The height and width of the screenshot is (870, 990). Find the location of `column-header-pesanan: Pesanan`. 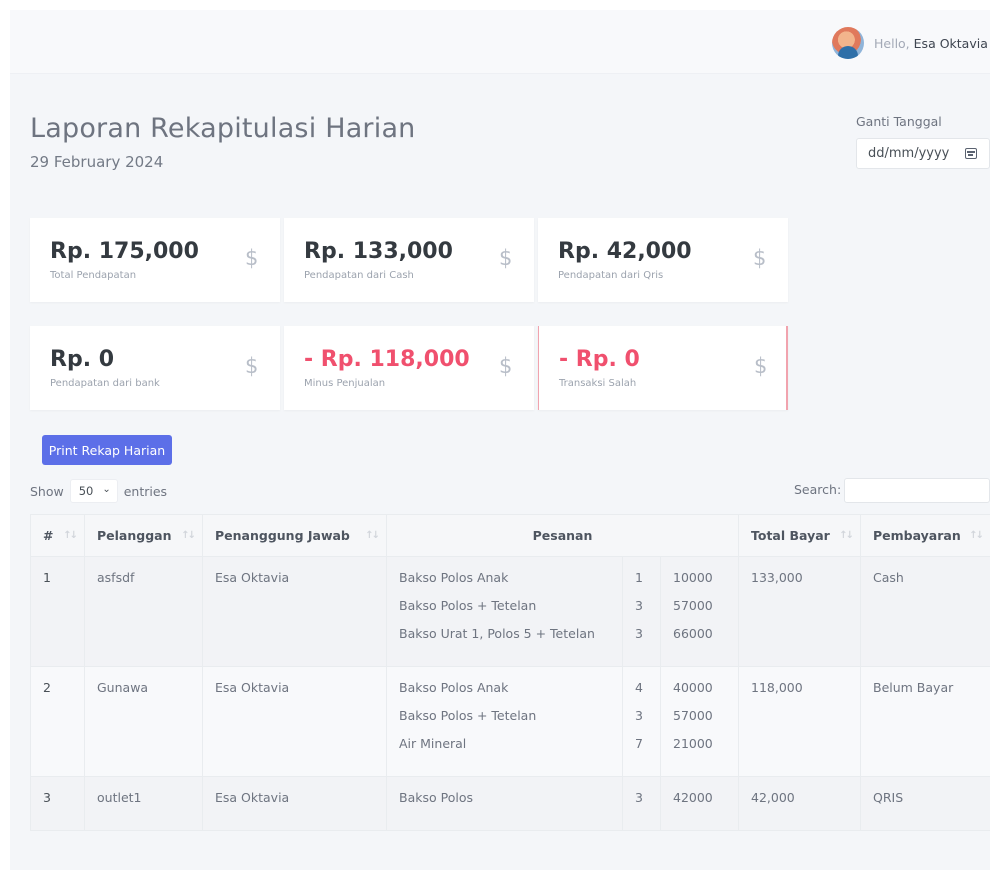

column-header-pesanan: Pesanan is located at coordinates (562, 535).